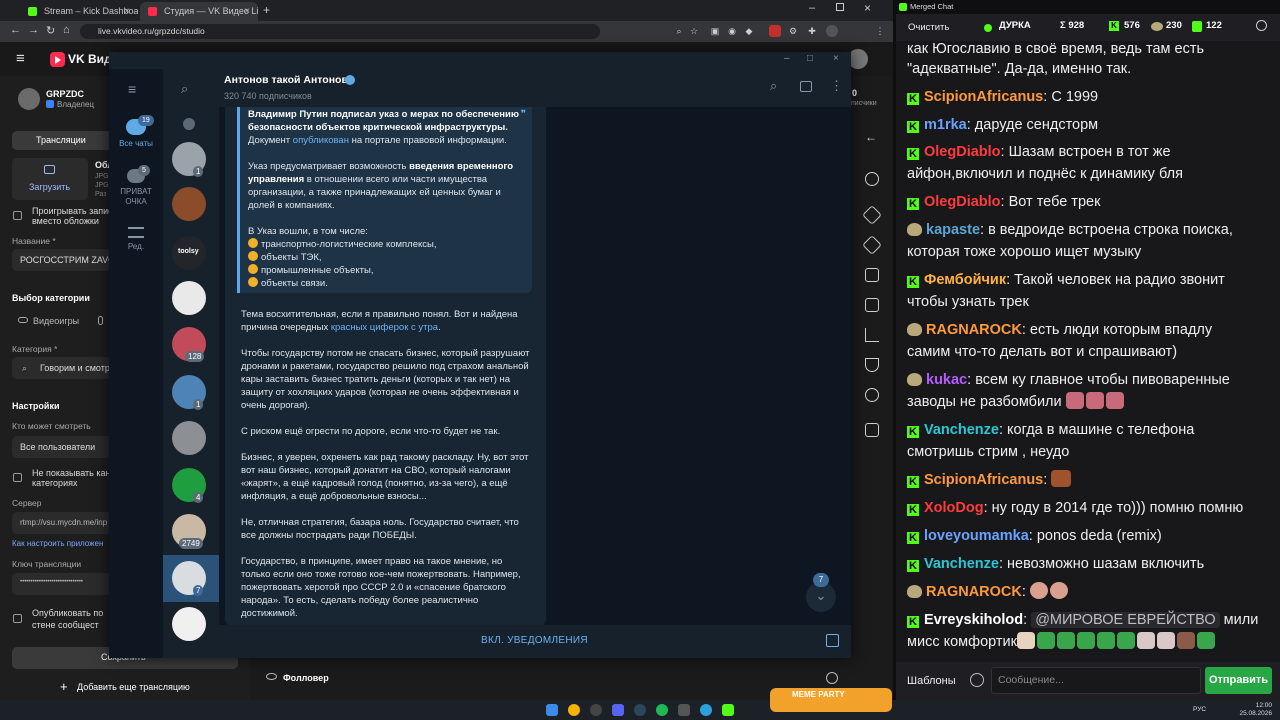  Describe the element at coordinates (872, 305) in the screenshot. I see `list-icon` at that location.